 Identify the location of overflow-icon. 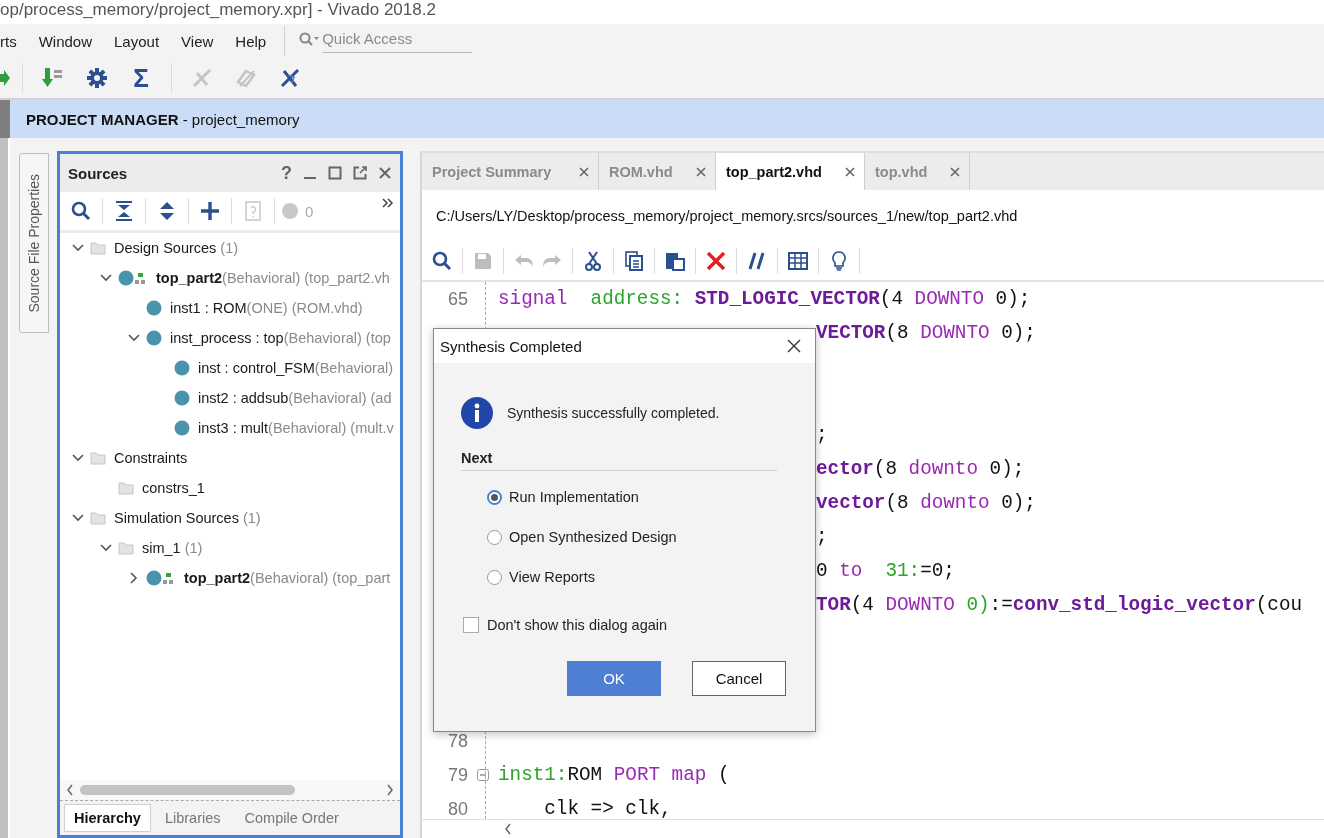
(388, 203).